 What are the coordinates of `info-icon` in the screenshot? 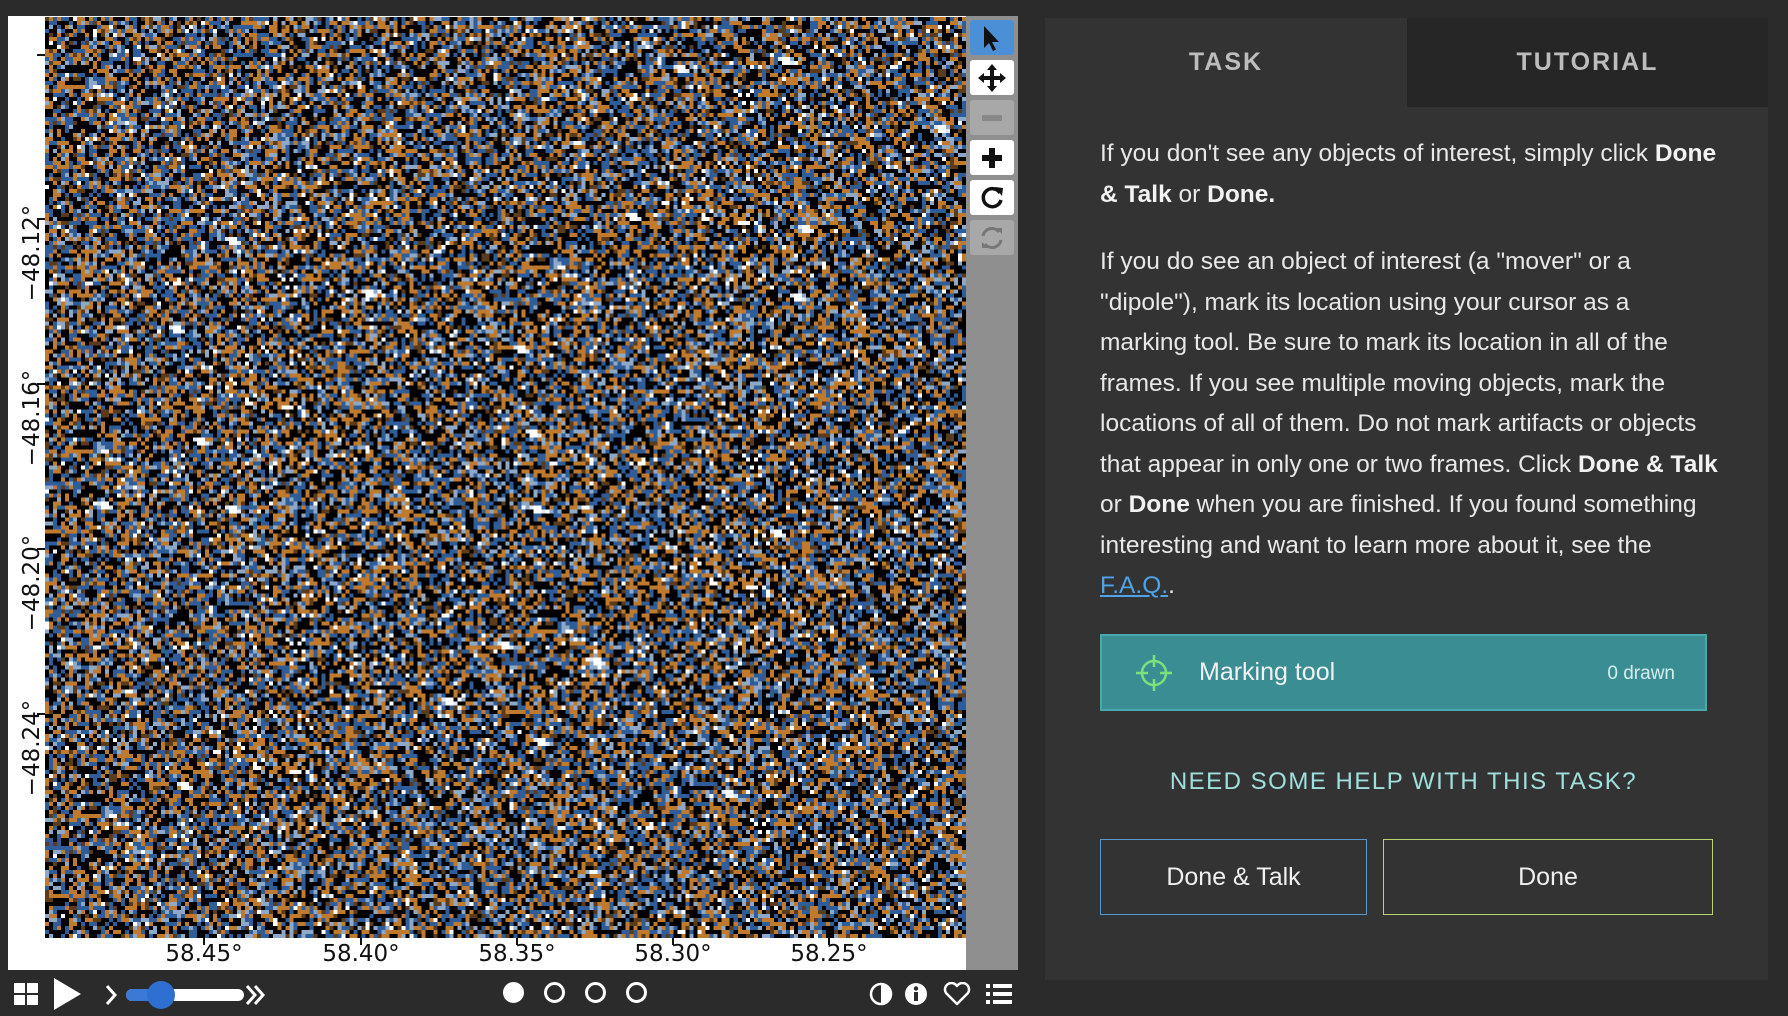 It's located at (916, 994).